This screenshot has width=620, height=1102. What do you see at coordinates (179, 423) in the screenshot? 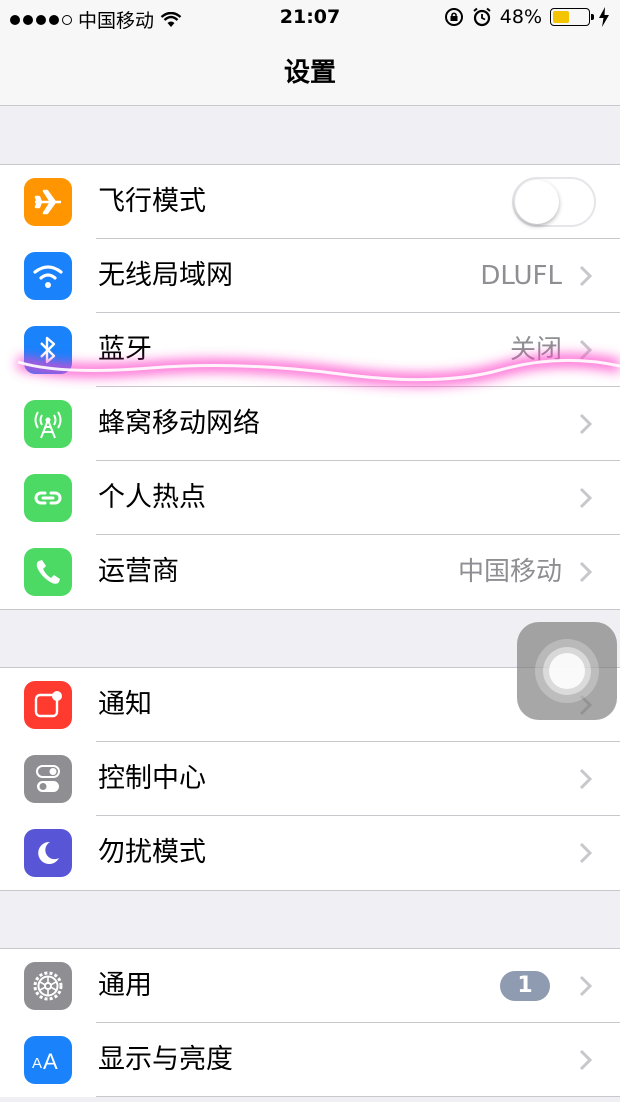
I see `row-label: 蜂窝移动网络` at bounding box center [179, 423].